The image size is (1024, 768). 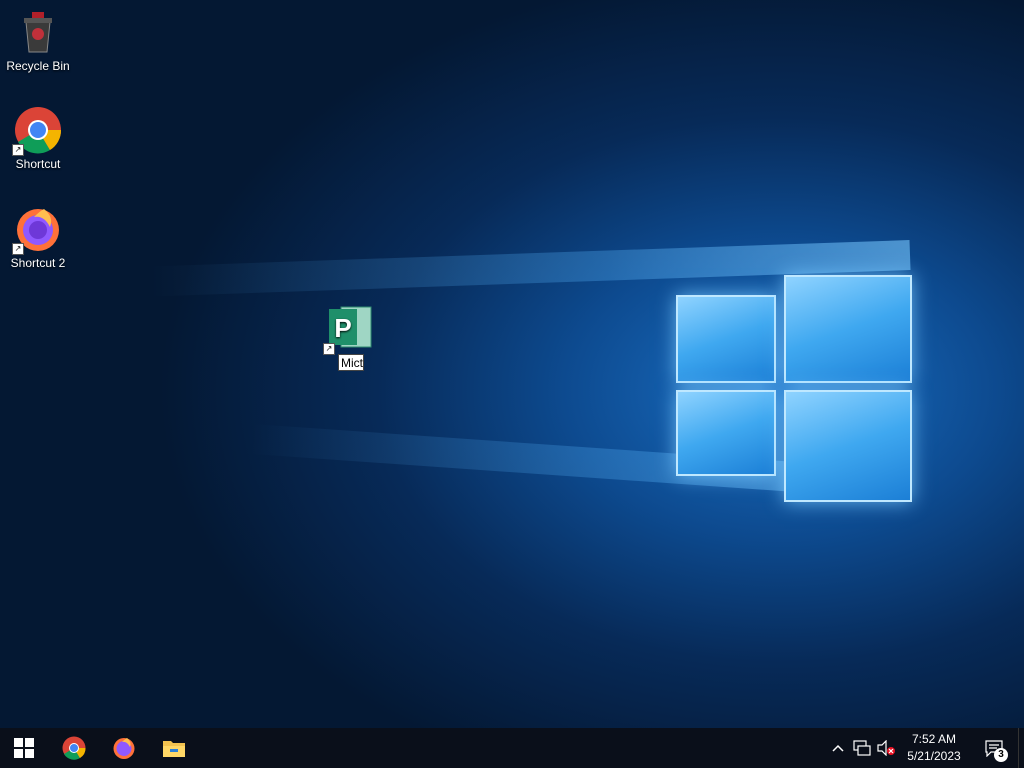 What do you see at coordinates (848, 329) in the screenshot?
I see `windows-logo-pane-top-right` at bounding box center [848, 329].